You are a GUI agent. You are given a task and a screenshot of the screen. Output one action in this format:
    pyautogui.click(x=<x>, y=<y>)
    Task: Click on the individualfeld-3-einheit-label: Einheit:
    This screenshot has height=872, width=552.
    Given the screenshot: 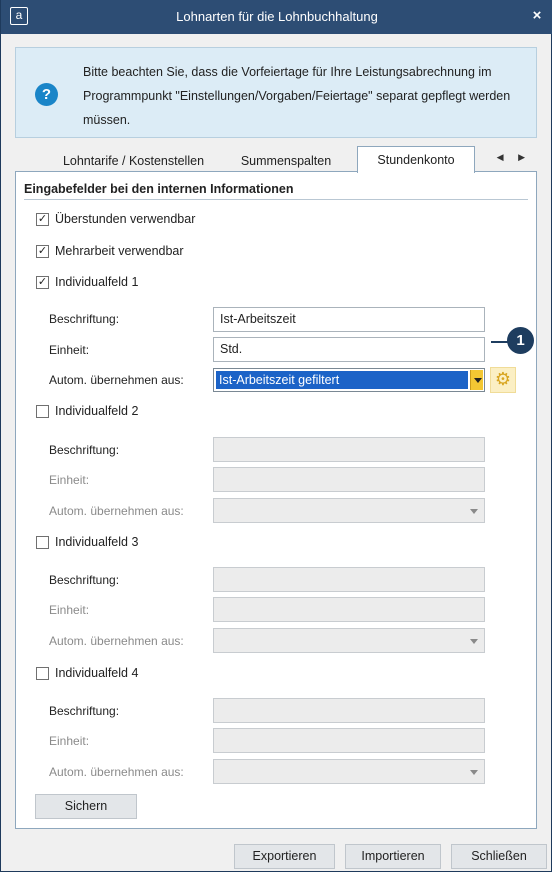 What is the action you would take?
    pyautogui.click(x=69, y=610)
    